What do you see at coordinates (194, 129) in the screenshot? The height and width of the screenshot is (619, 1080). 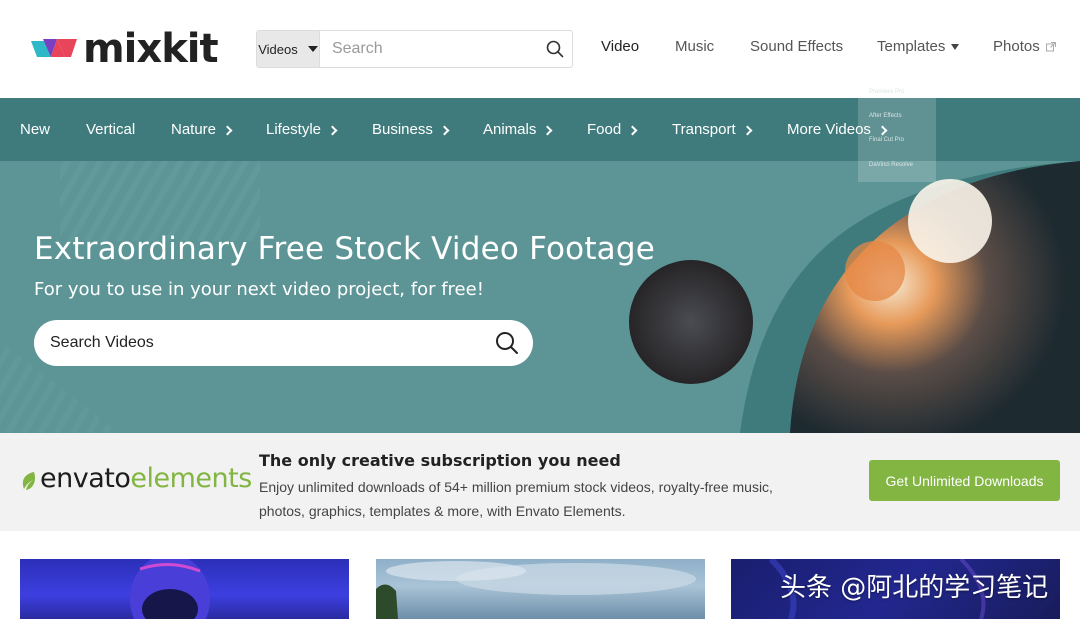 I see `category-label: Nature` at bounding box center [194, 129].